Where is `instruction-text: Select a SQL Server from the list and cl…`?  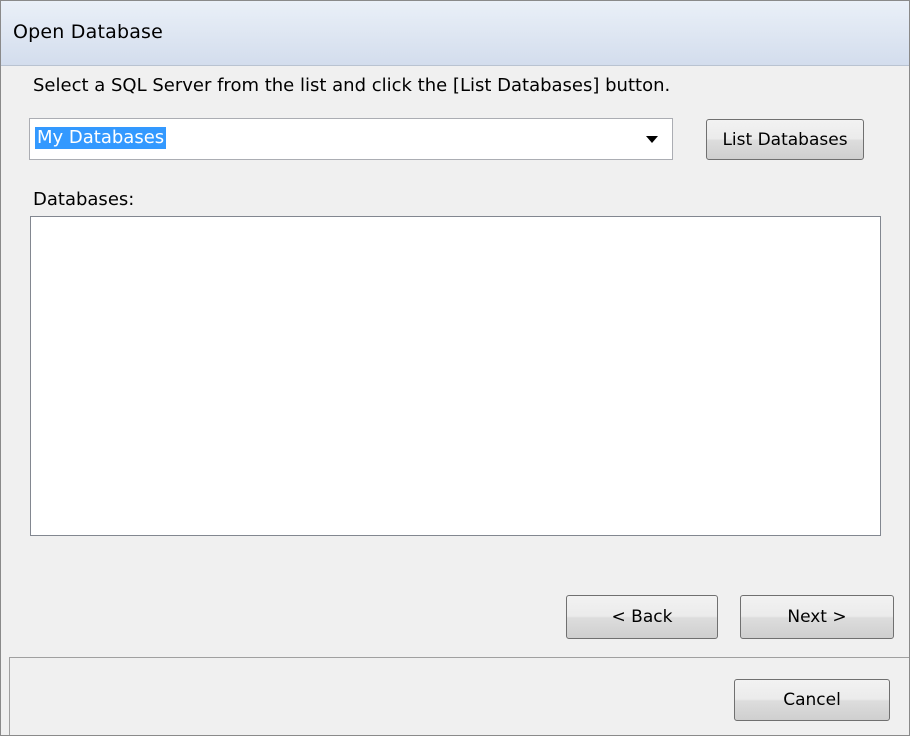 instruction-text: Select a SQL Server from the list and cl… is located at coordinates (352, 85).